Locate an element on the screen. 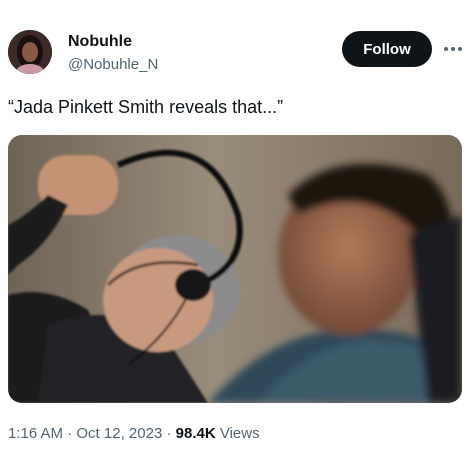 The image size is (474, 457). tweet-text: “Jada Pinkett Smith reveals that...” is located at coordinates (146, 107).